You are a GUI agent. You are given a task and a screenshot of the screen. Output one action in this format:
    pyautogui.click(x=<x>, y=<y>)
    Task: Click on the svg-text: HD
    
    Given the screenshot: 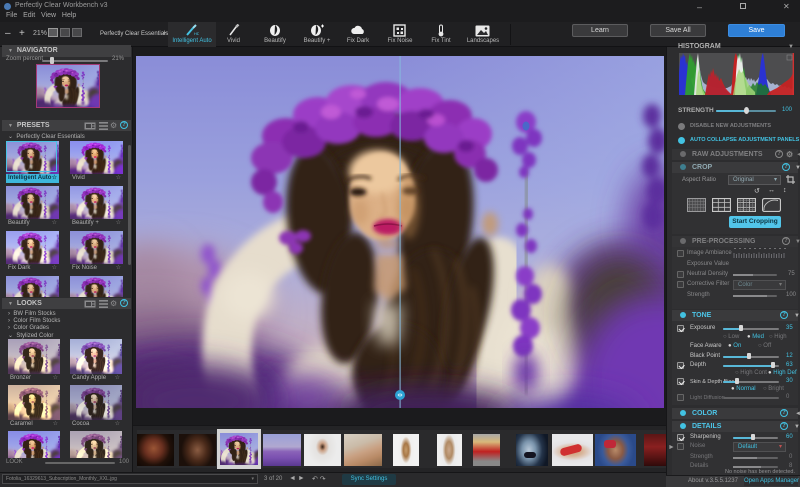 What is the action you would take?
    pyautogui.click(x=196, y=33)
    